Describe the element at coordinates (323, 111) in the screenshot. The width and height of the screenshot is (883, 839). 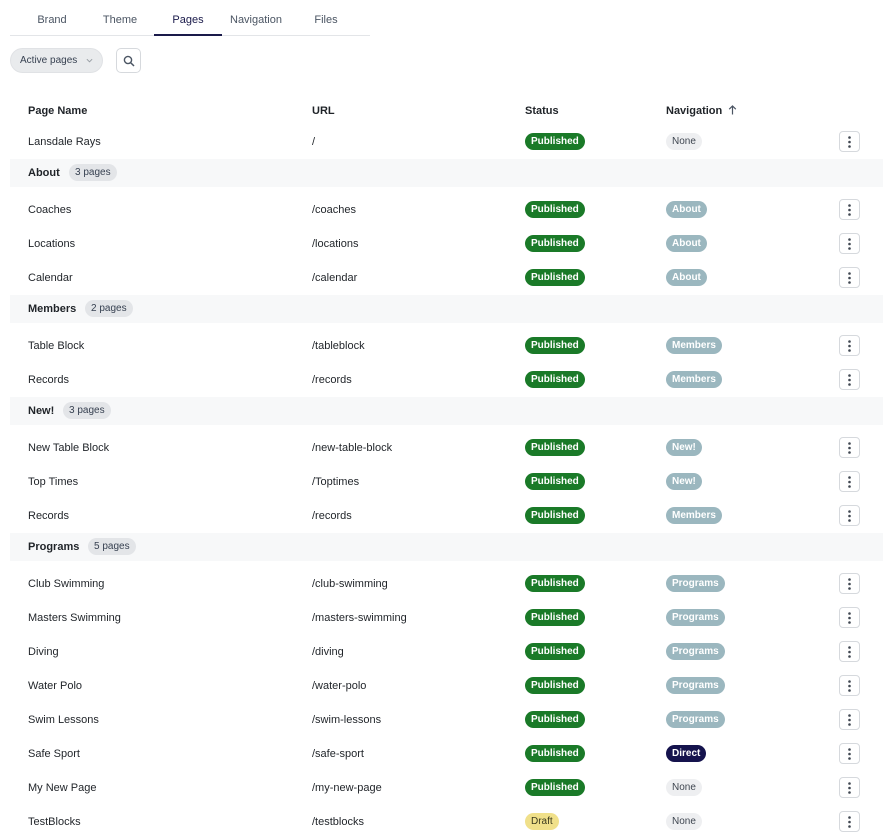
I see `column-header-url: URL` at that location.